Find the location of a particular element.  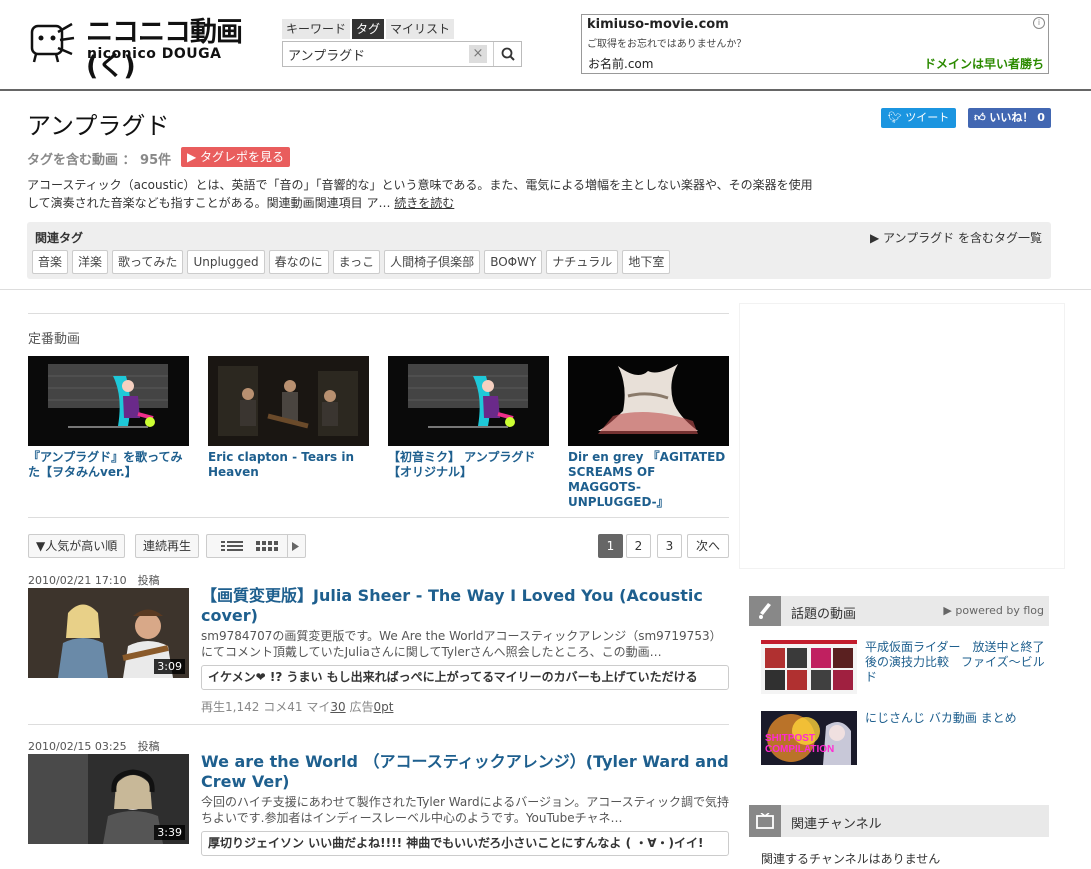

twitter-bird-icon: 🐦︎ is located at coordinates (894, 117).